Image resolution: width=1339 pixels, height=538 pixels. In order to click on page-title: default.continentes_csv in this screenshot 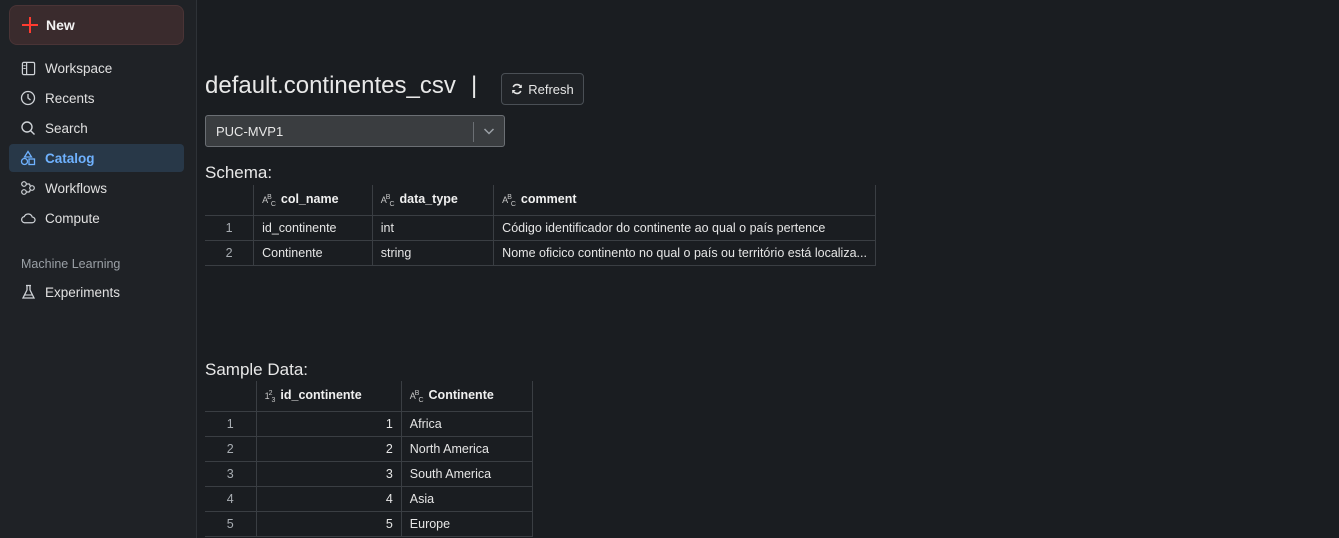, I will do `click(330, 85)`.